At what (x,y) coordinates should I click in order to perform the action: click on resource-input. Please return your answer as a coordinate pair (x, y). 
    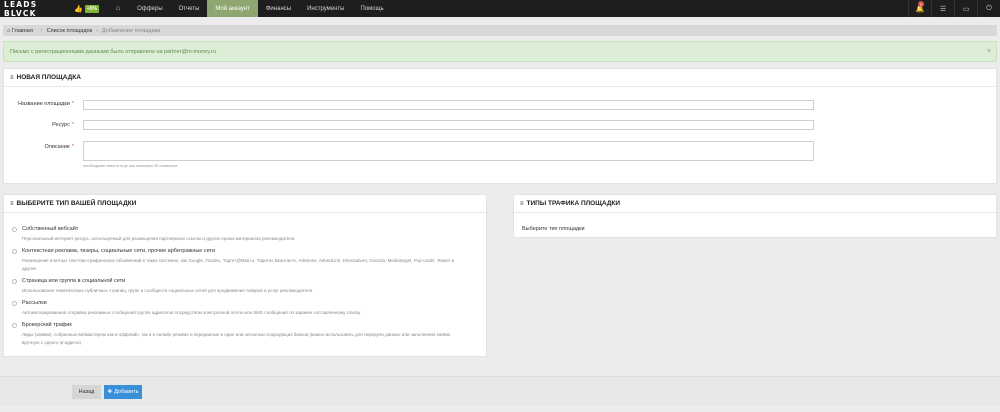
    Looking at the image, I should click on (448, 125).